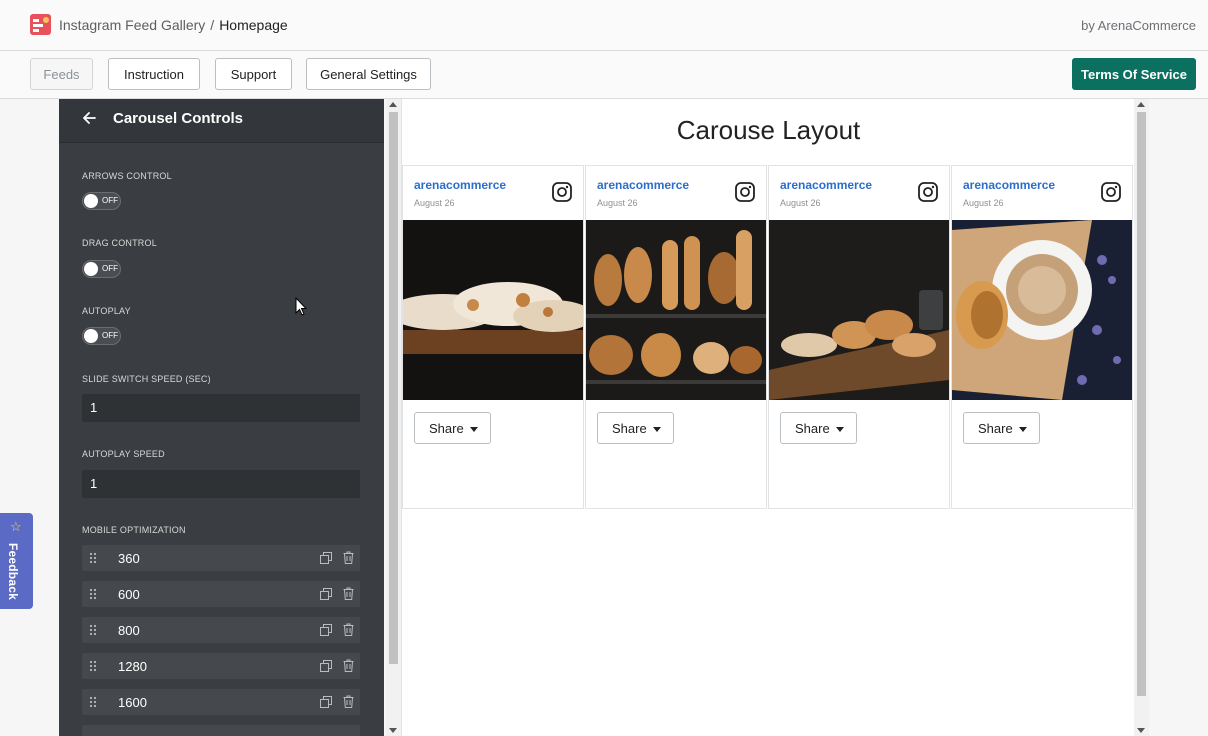 The width and height of the screenshot is (1208, 736). What do you see at coordinates (253, 74) in the screenshot?
I see `support-button: Support` at bounding box center [253, 74].